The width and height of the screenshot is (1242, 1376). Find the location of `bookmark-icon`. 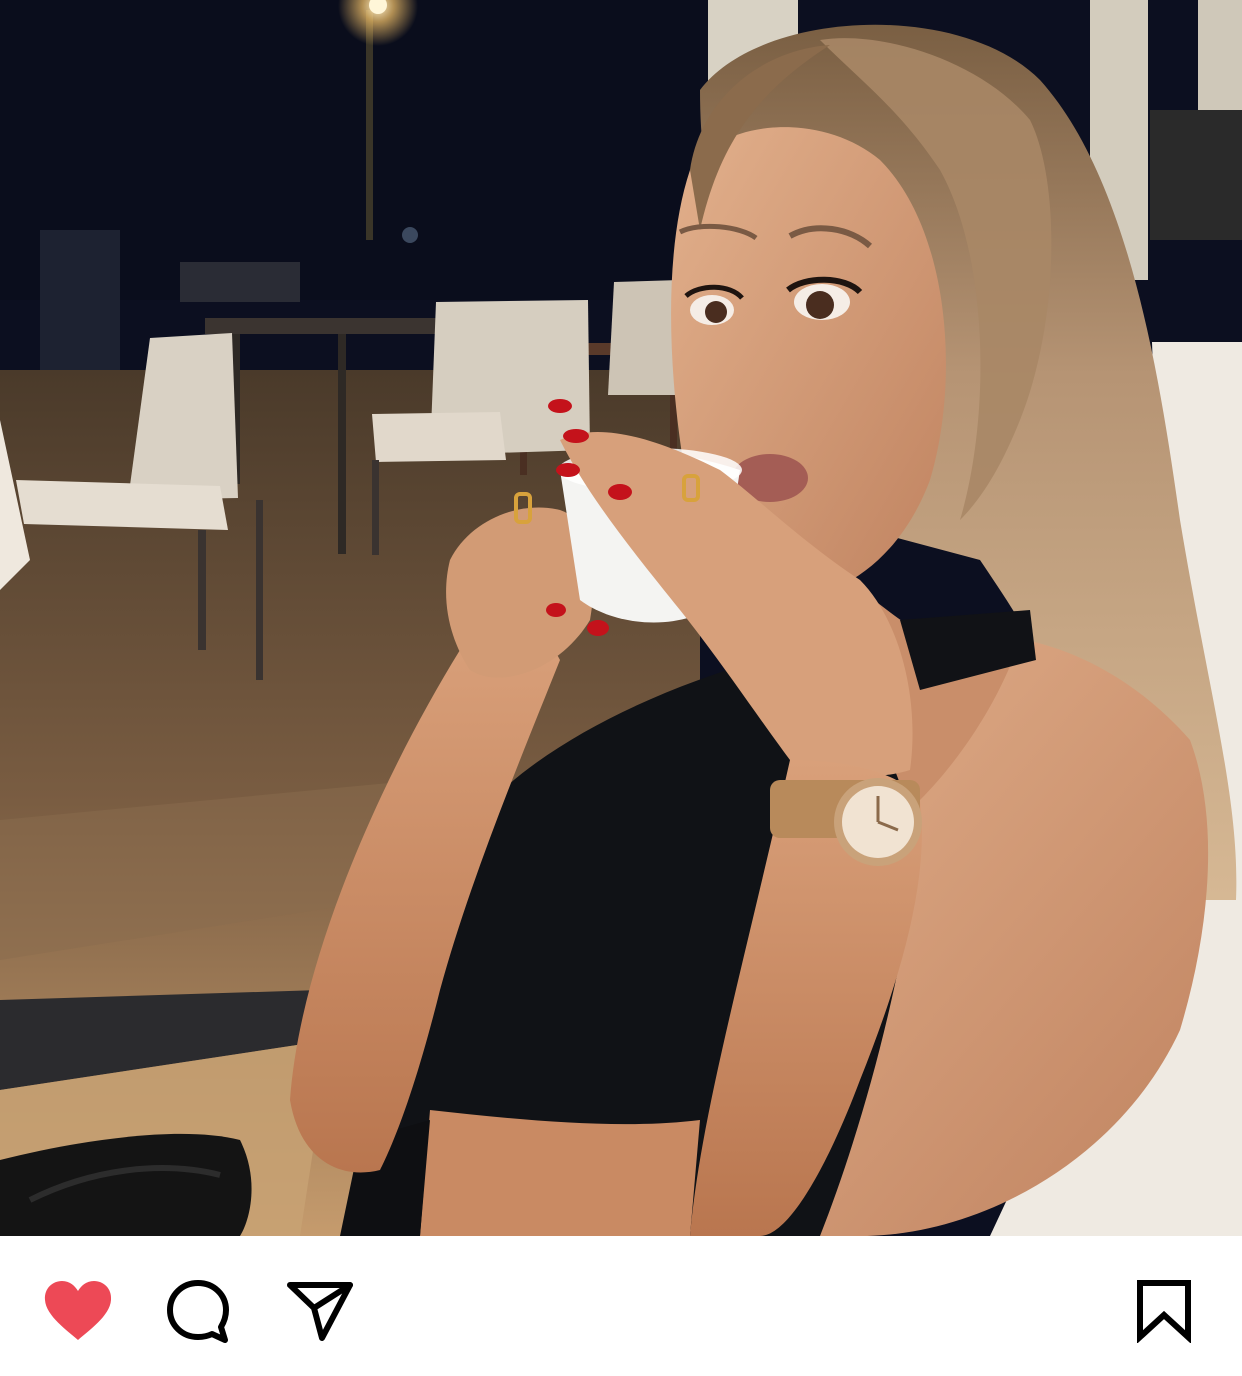

bookmark-icon is located at coordinates (1164, 1311).